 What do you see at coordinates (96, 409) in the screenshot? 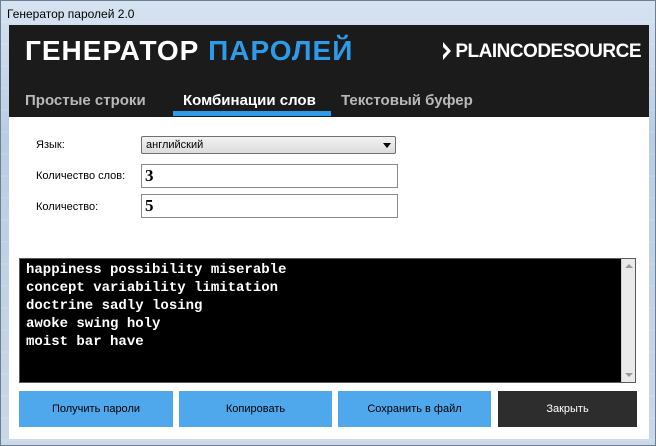
I see `get-passwords-button: Получить пароли` at bounding box center [96, 409].